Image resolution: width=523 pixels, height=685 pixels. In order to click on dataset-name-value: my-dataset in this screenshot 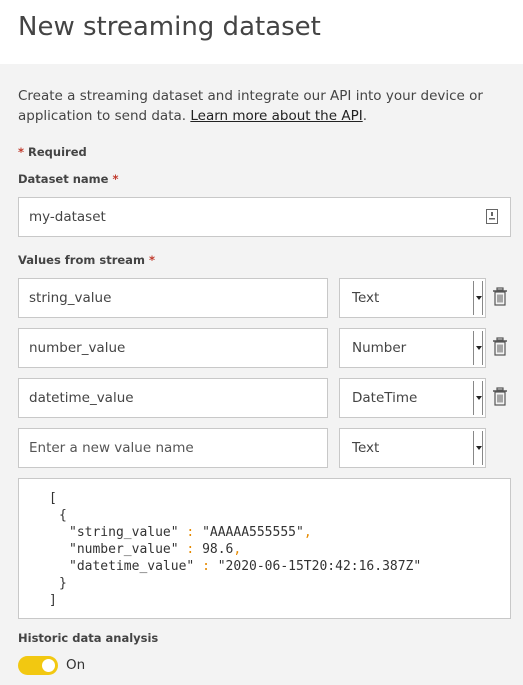, I will do `click(67, 217)`.